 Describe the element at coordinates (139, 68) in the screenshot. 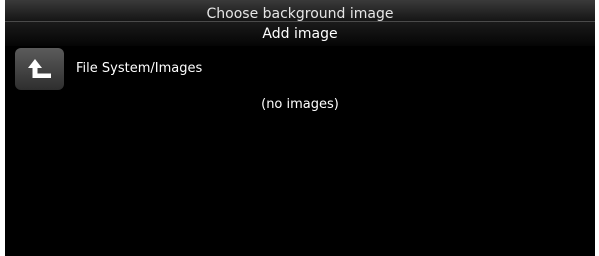

I see `current-folder-path: File System/Images` at that location.